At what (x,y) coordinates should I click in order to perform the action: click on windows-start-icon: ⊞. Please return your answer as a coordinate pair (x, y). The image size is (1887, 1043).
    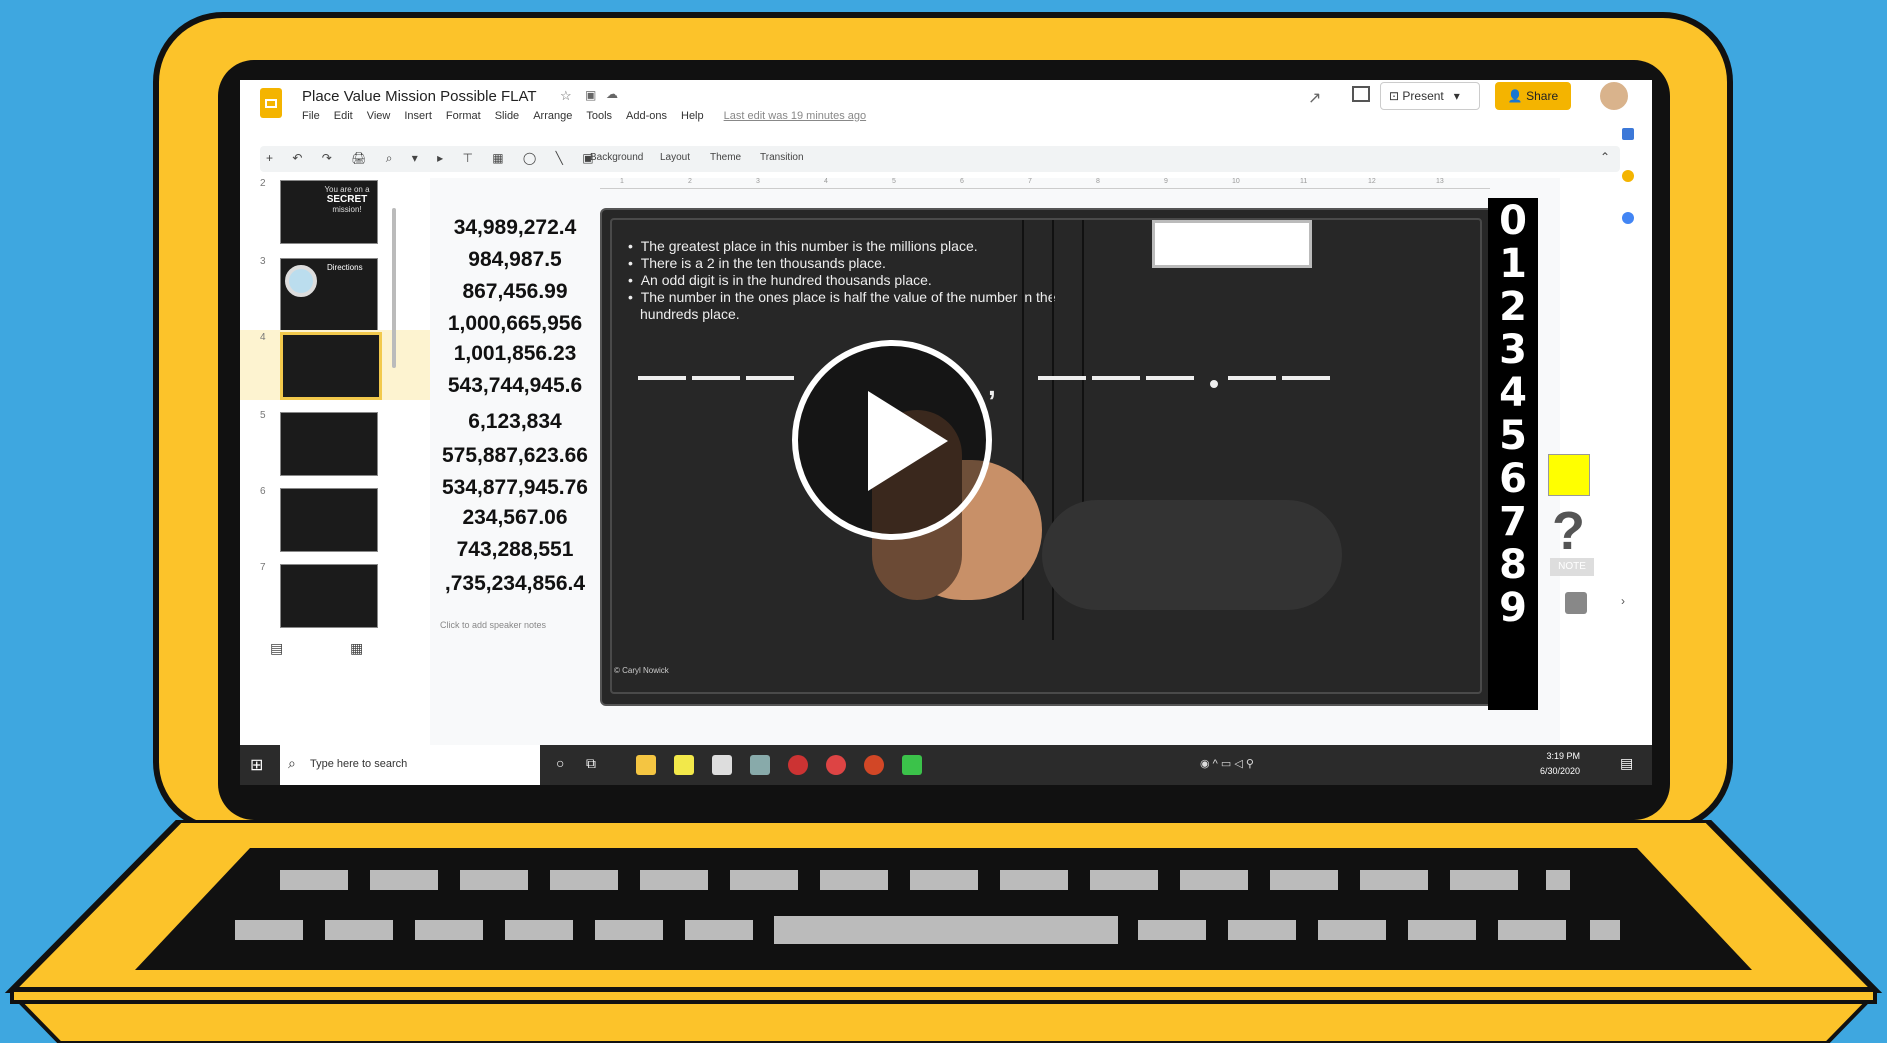
    Looking at the image, I should click on (256, 765).